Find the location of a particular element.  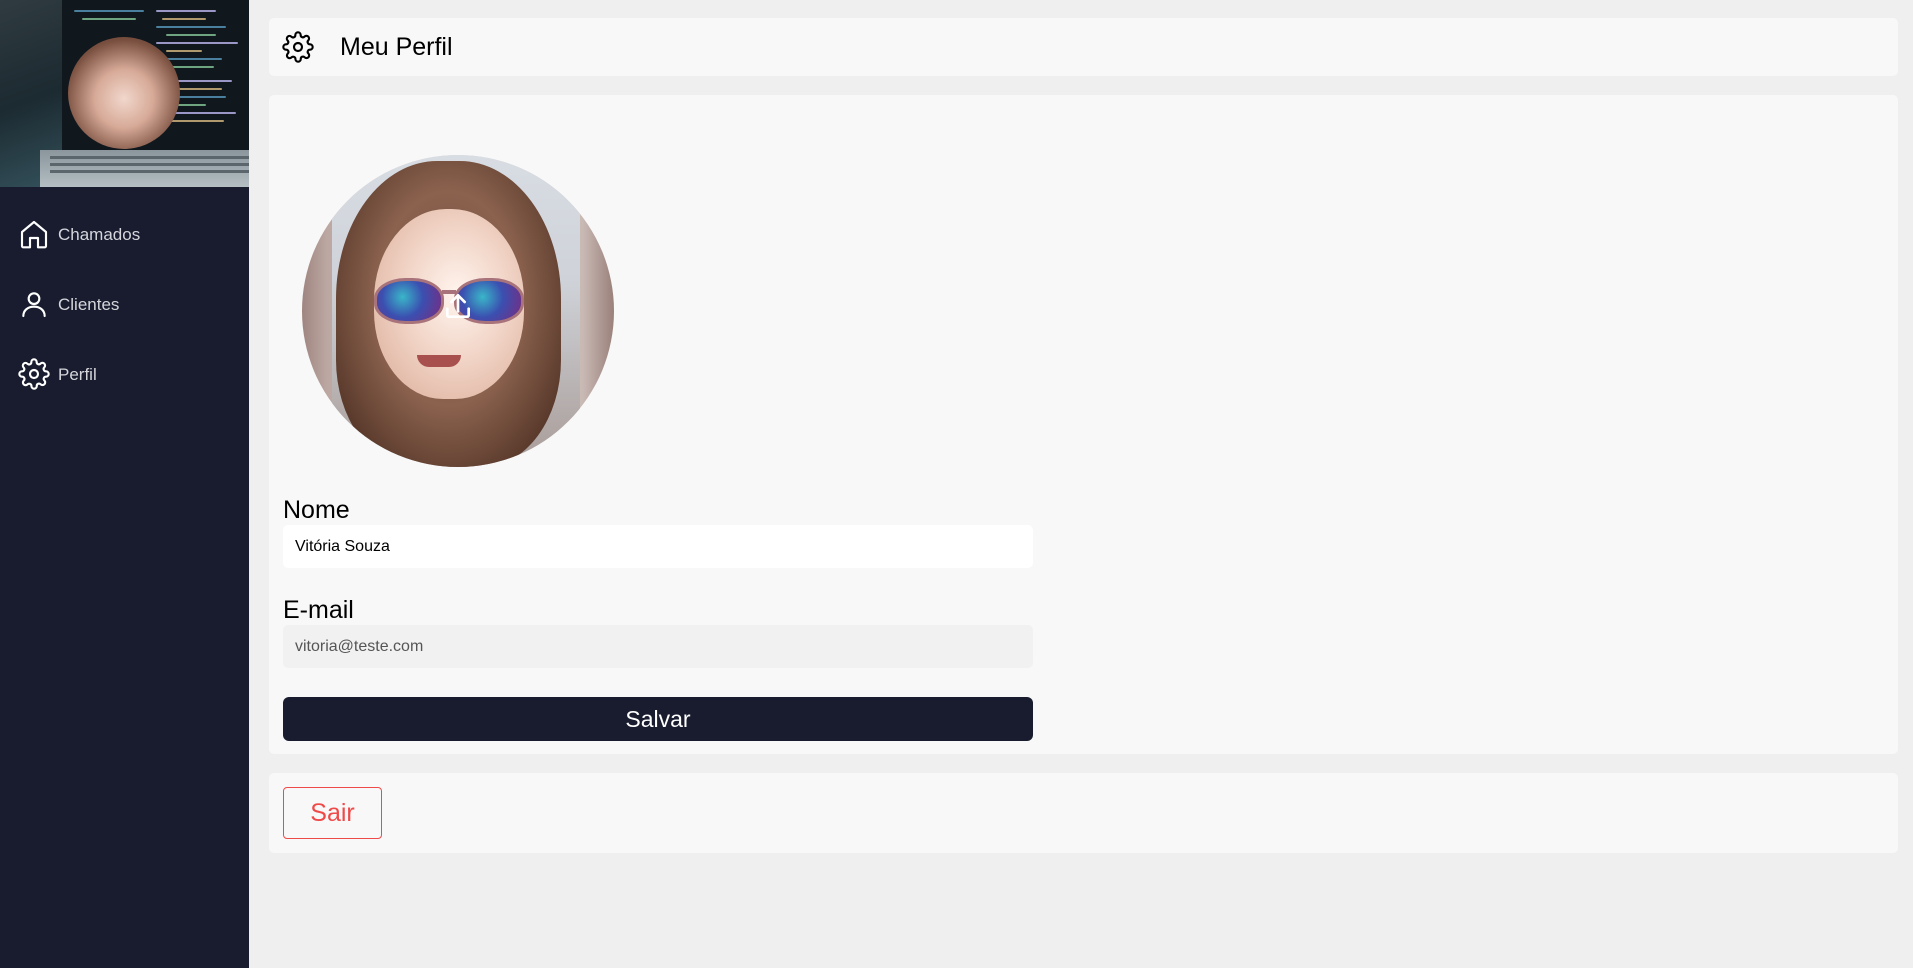

sidebar-item-clientes: Clientes is located at coordinates (124, 304).